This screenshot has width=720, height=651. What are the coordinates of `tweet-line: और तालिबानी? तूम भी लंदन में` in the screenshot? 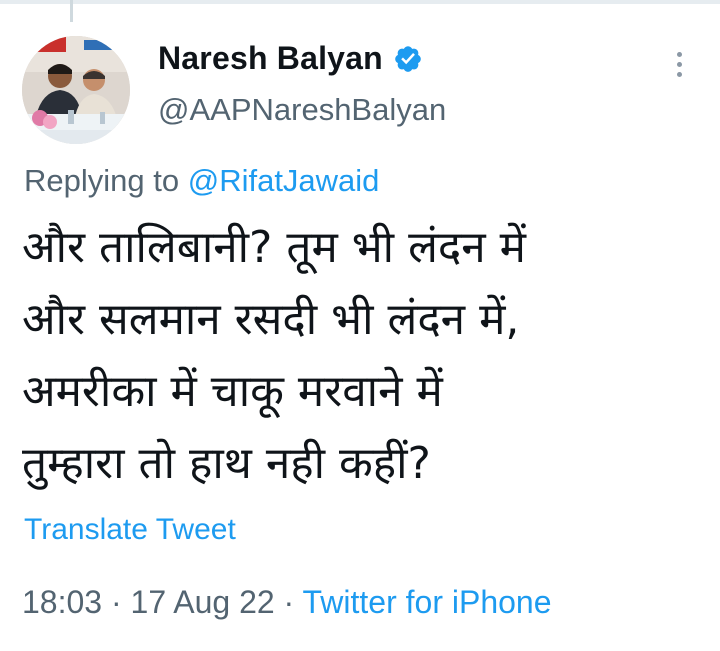 It's located at (274, 247).